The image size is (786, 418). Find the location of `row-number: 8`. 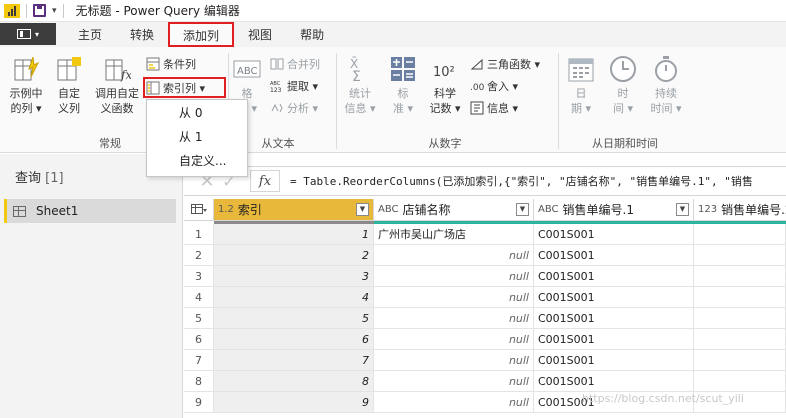

row-number: 8 is located at coordinates (199, 381).